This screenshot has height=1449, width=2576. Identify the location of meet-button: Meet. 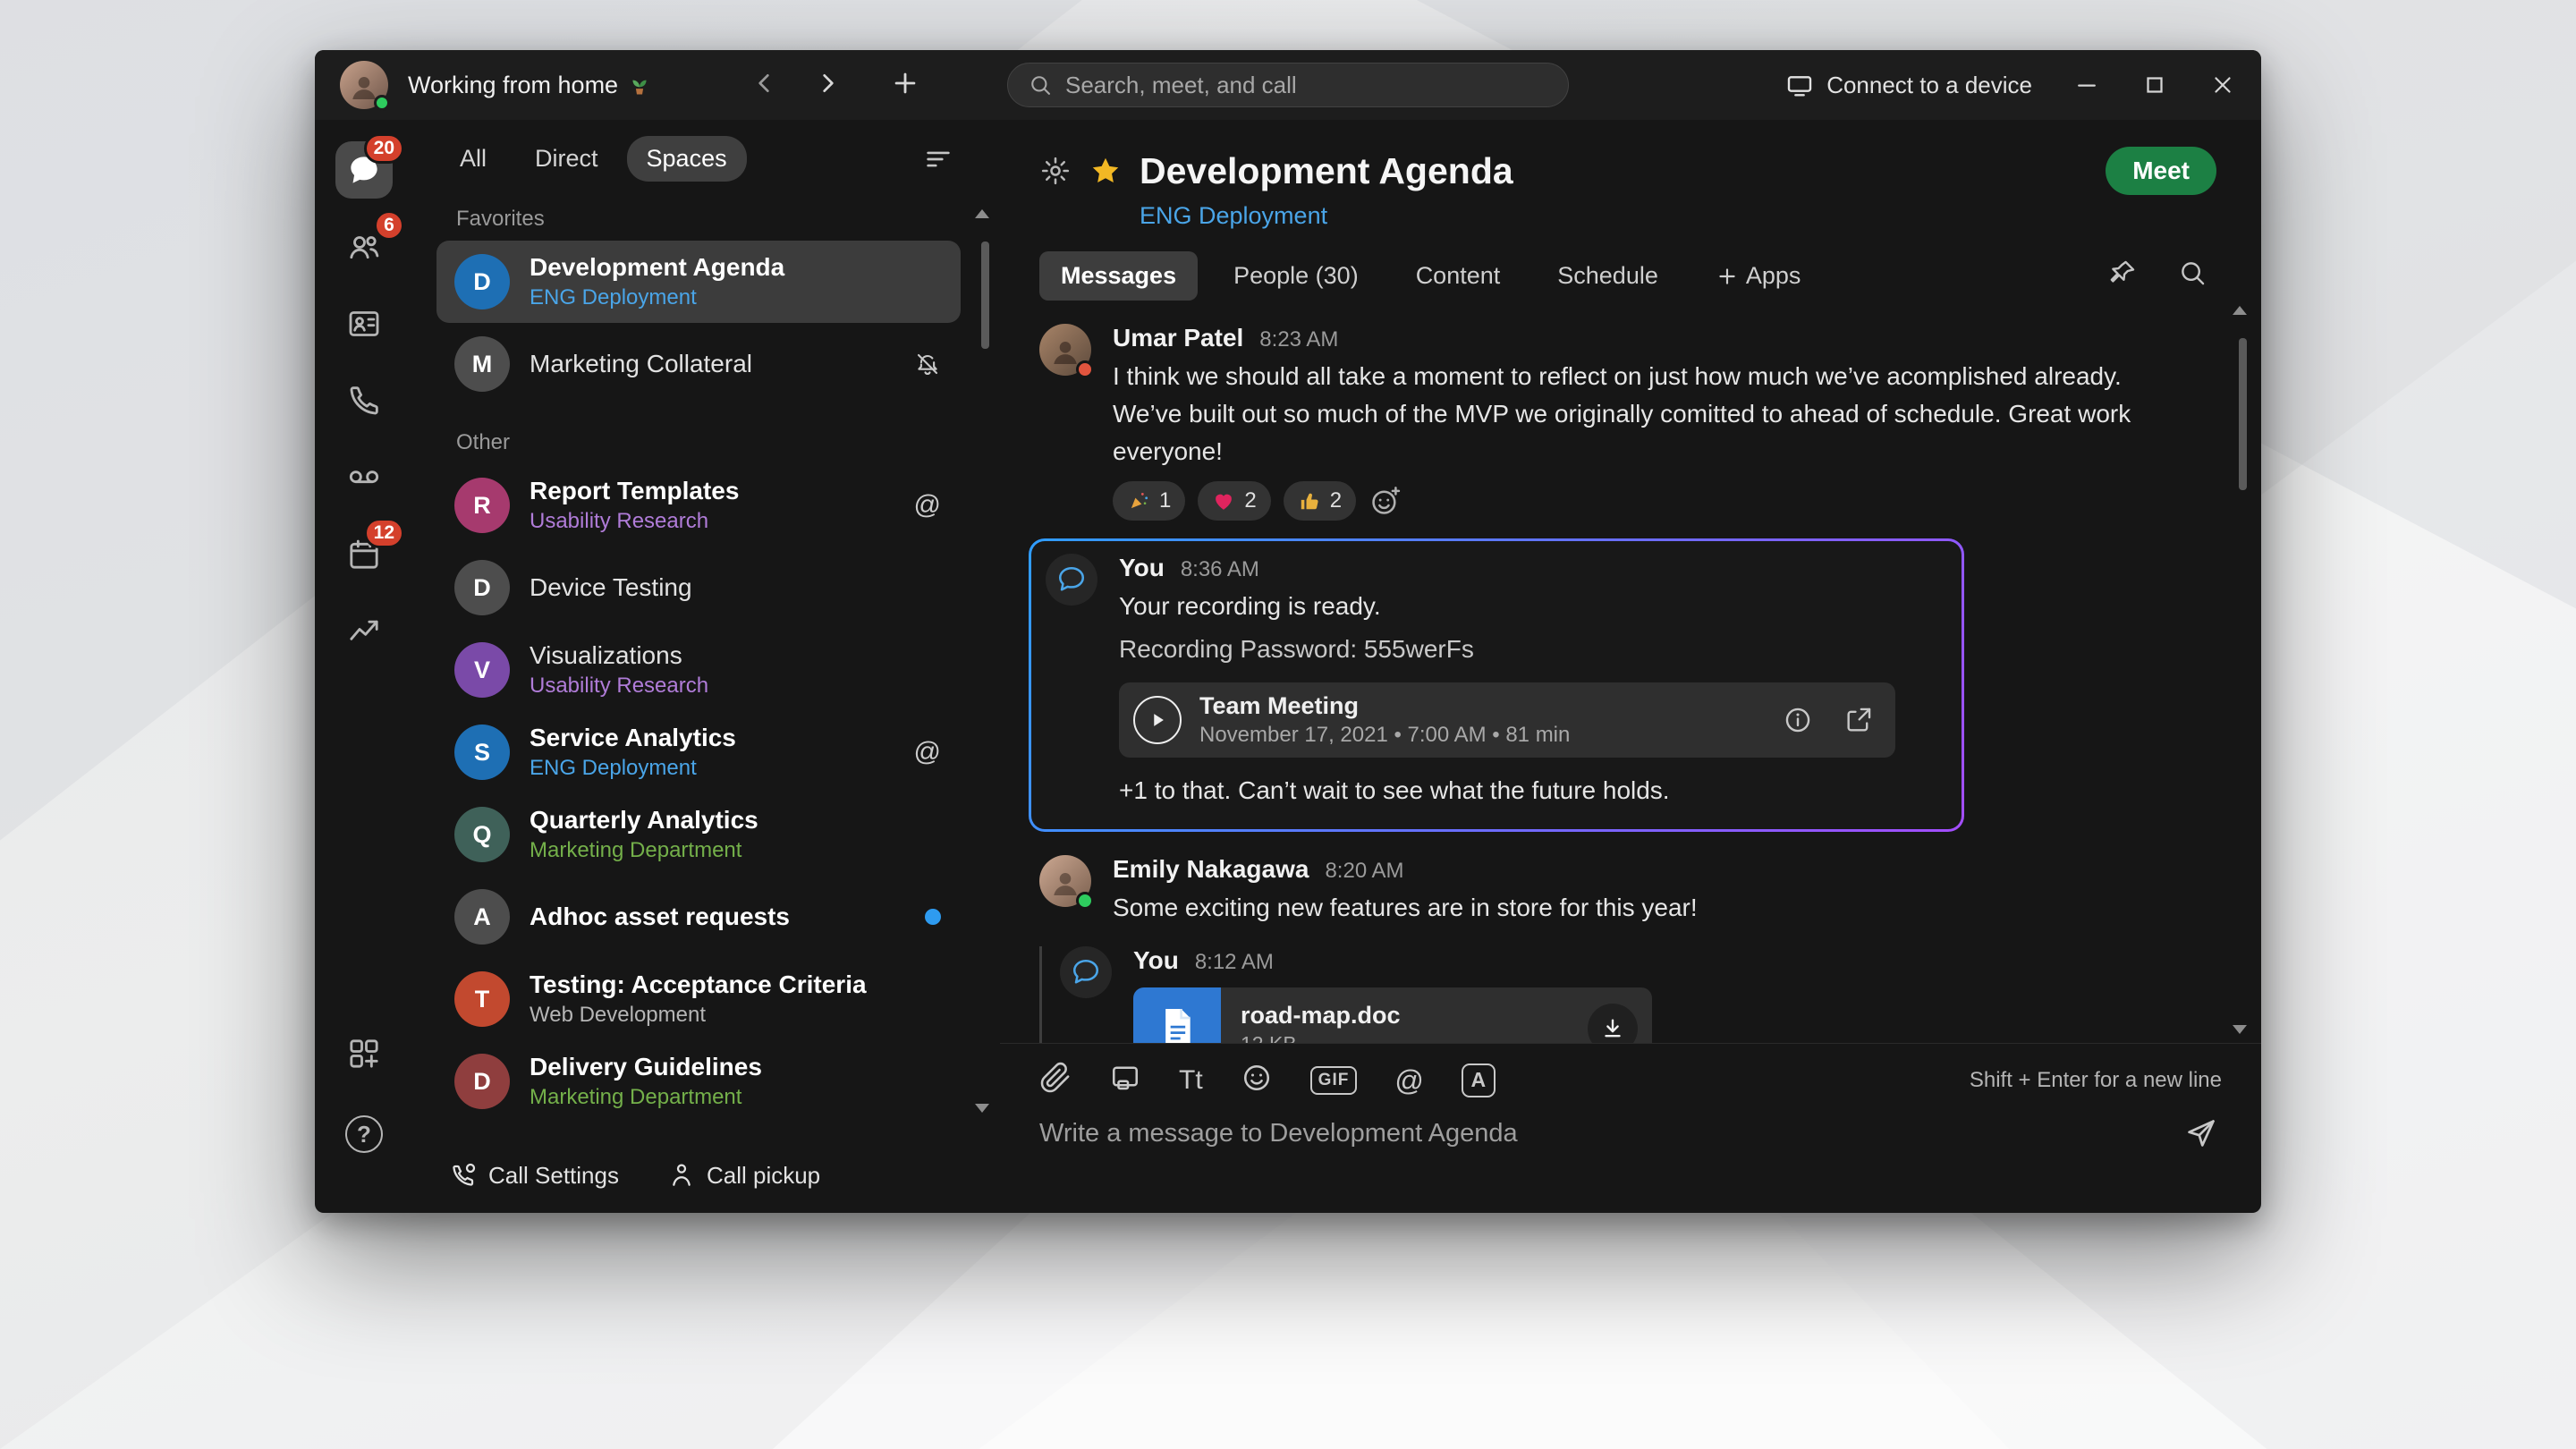
(2161, 171).